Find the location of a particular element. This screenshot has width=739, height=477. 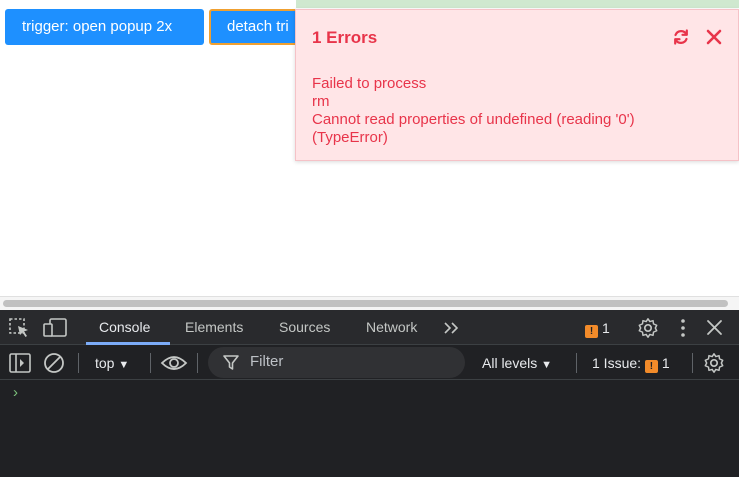

error-line: Failed to process is located at coordinates (369, 83).